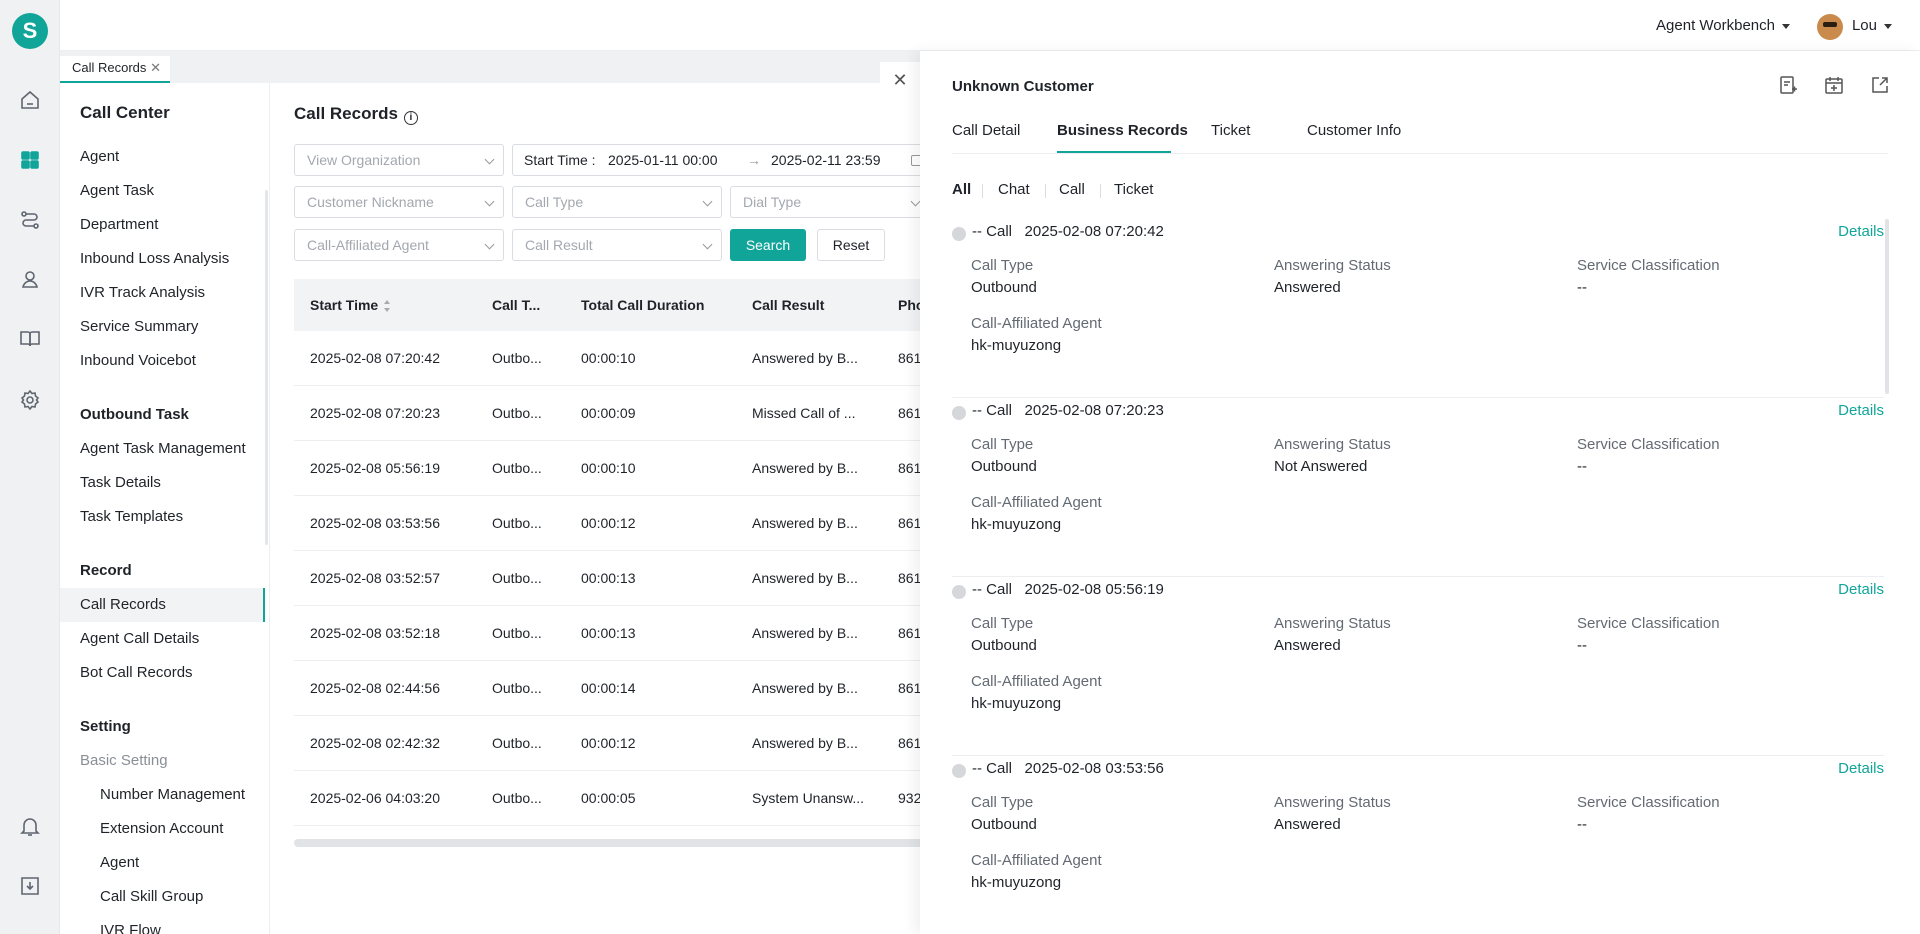  What do you see at coordinates (830, 202) in the screenshot?
I see `dial-type-select: Dial Type` at bounding box center [830, 202].